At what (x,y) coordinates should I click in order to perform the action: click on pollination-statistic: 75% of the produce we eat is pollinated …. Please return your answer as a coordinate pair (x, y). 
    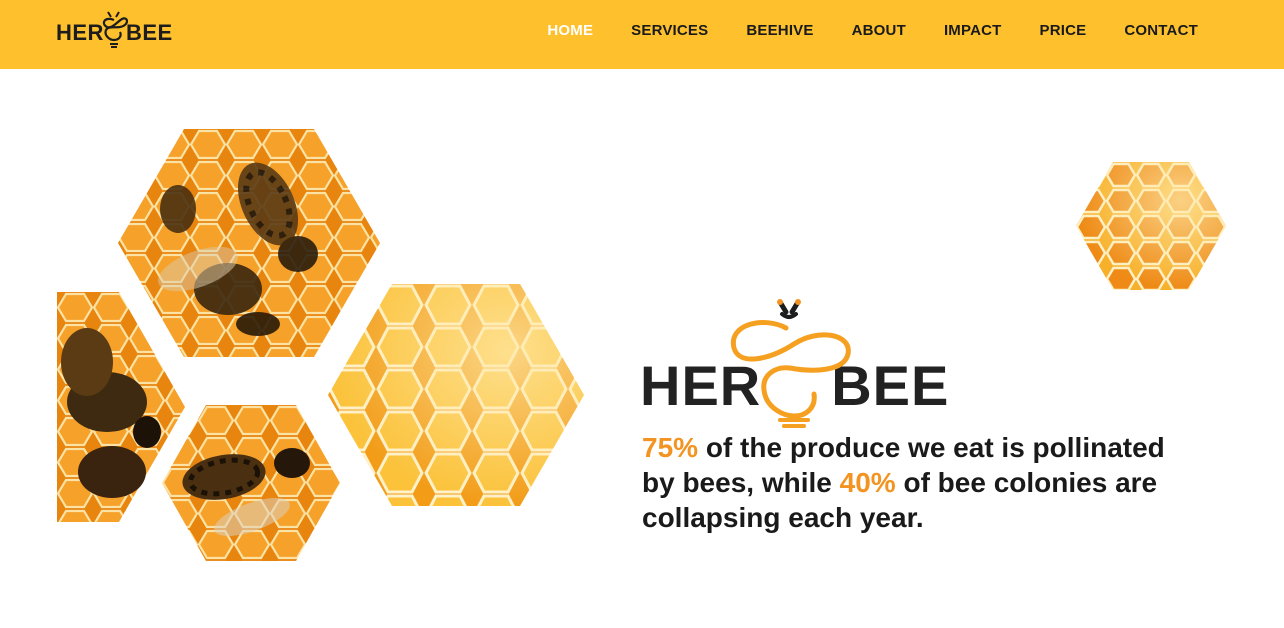
    Looking at the image, I should click on (912, 482).